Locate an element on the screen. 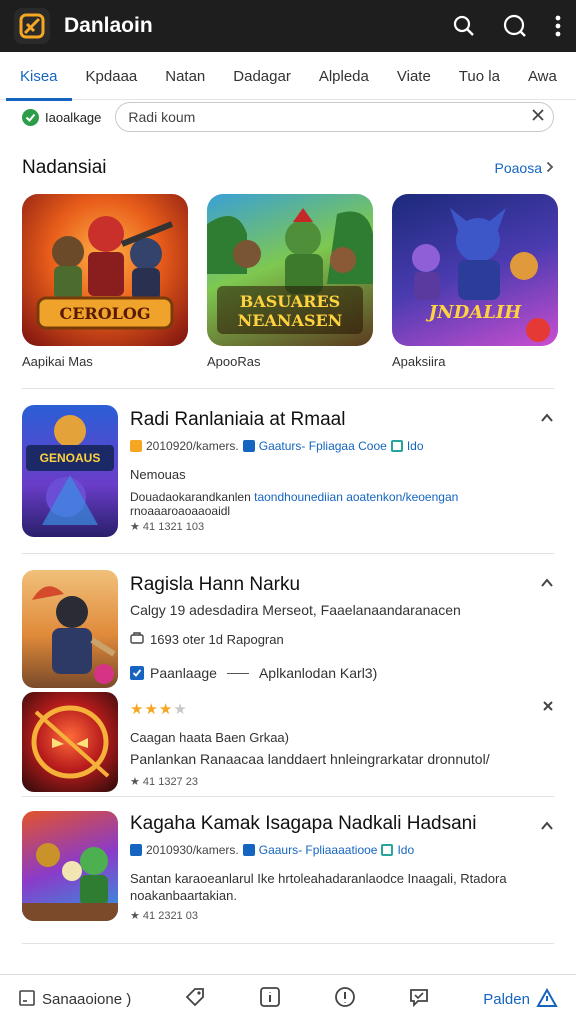 Image resolution: width=576 pixels, height=1024 pixels. app-description-2: rnoaaaroaoaaoaidl is located at coordinates (180, 511).